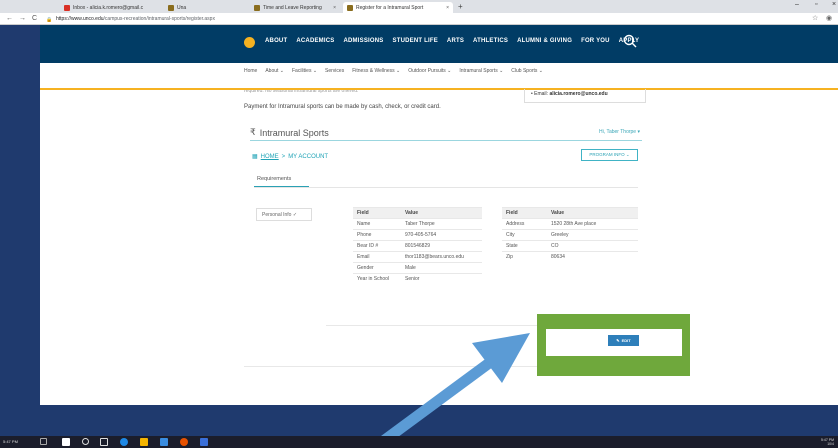 The width and height of the screenshot is (838, 448). What do you see at coordinates (274, 71) in the screenshot?
I see `subnav-item: About ⌄` at bounding box center [274, 71].